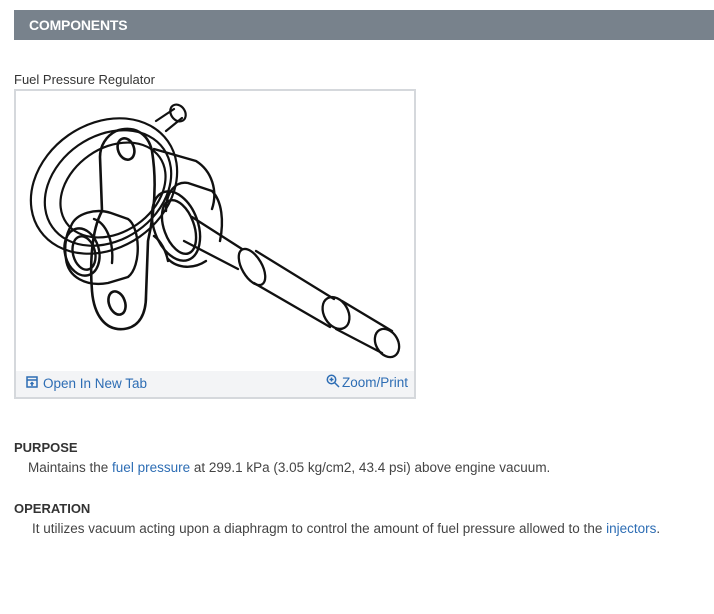 This screenshot has width=714, height=614. Describe the element at coordinates (364, 25) in the screenshot. I see `section-header: COMPONENTS` at that location.